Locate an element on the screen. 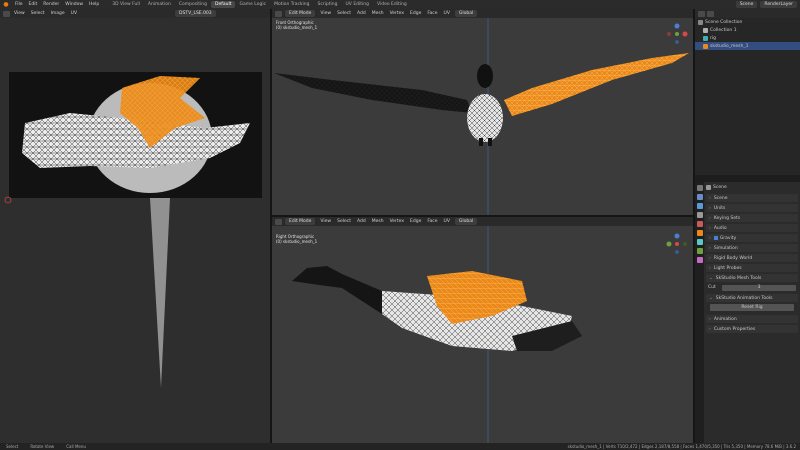  tool-tab-icon is located at coordinates (699, 188).